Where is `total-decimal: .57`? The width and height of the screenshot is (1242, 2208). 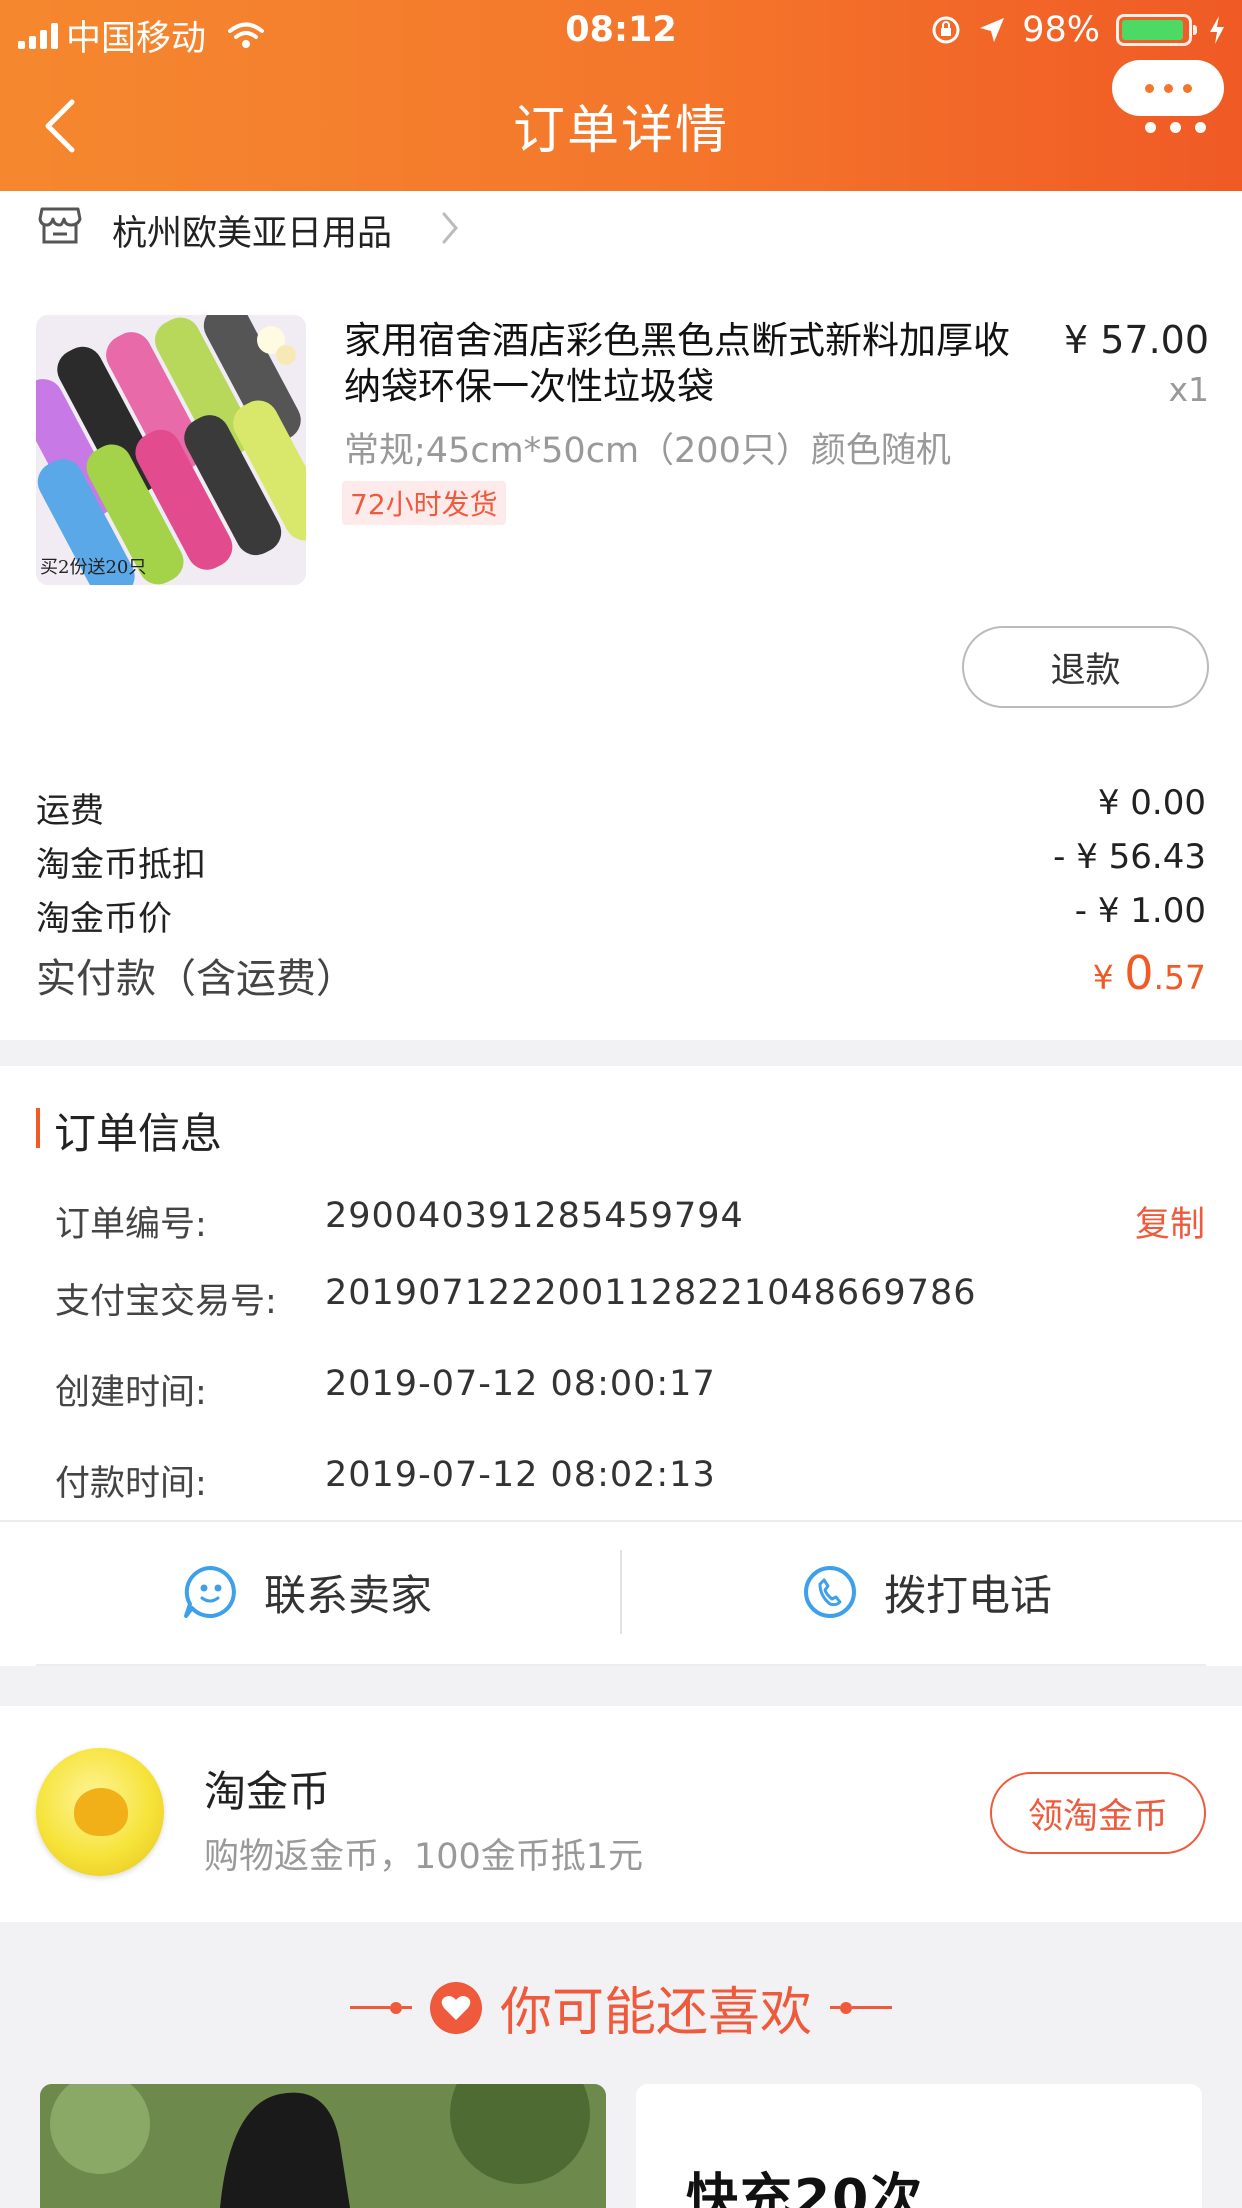
total-decimal: .57 is located at coordinates (1179, 977).